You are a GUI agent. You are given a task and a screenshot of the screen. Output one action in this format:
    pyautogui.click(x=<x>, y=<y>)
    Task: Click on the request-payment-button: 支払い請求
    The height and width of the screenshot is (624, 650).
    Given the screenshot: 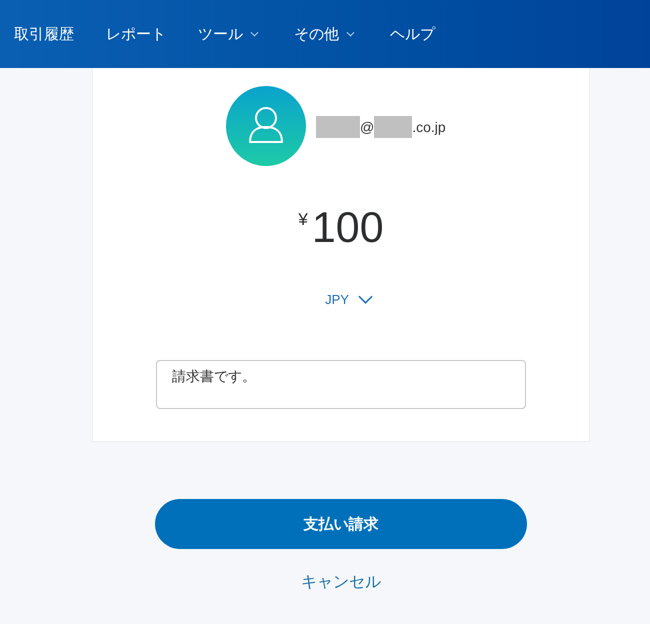 What is the action you would take?
    pyautogui.click(x=341, y=524)
    